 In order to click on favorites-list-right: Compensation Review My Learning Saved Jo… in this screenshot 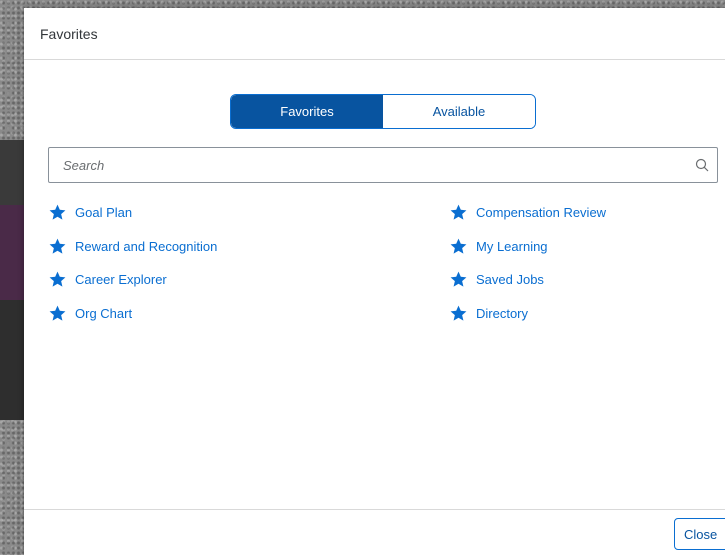, I will do `click(587, 263)`.